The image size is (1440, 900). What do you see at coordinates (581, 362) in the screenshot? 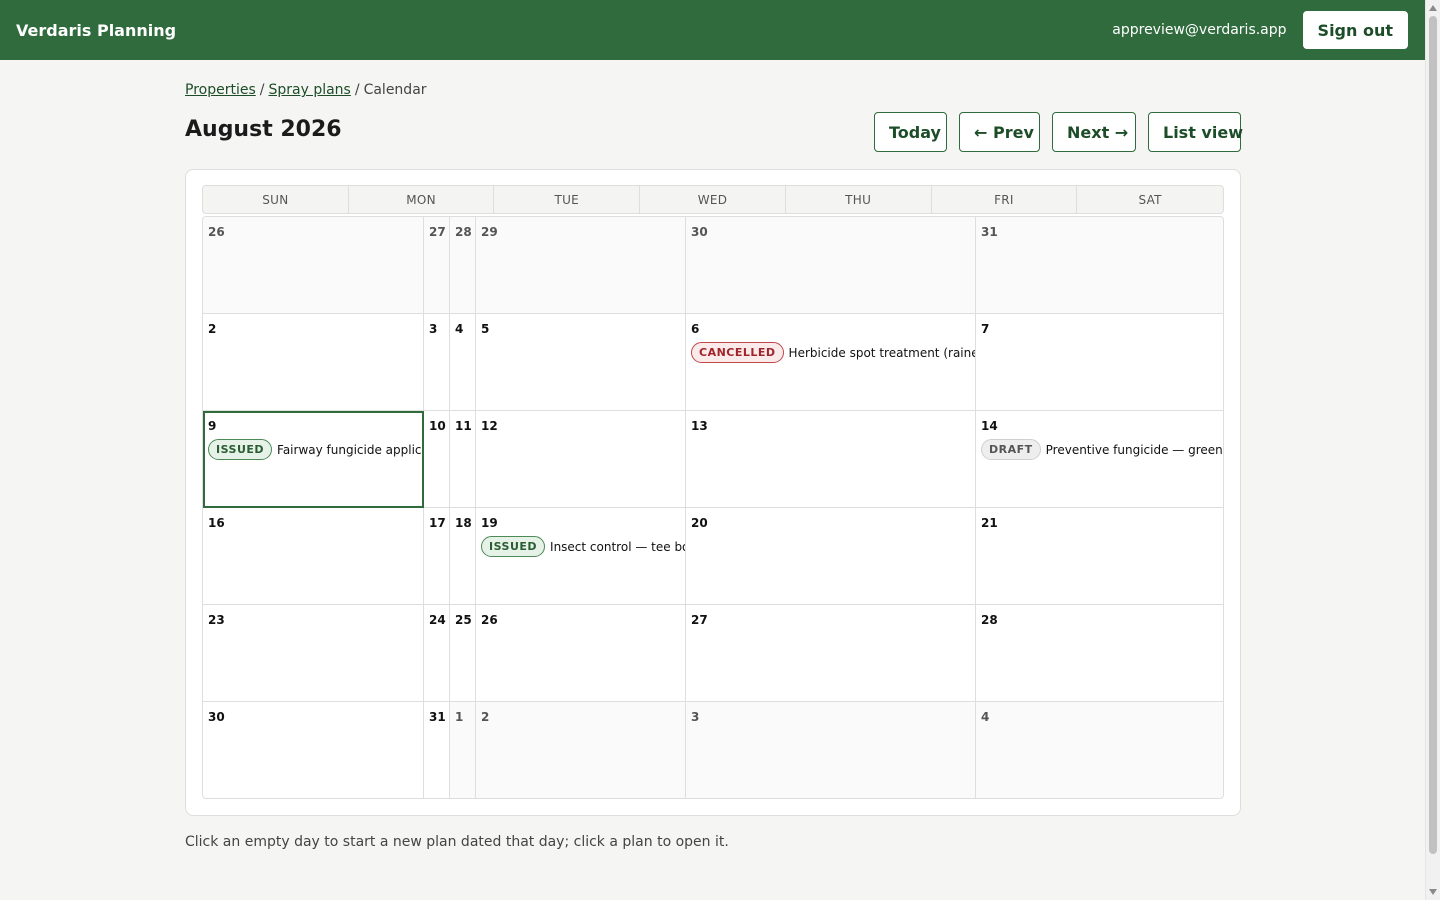
I see `calendar-day: 5` at bounding box center [581, 362].